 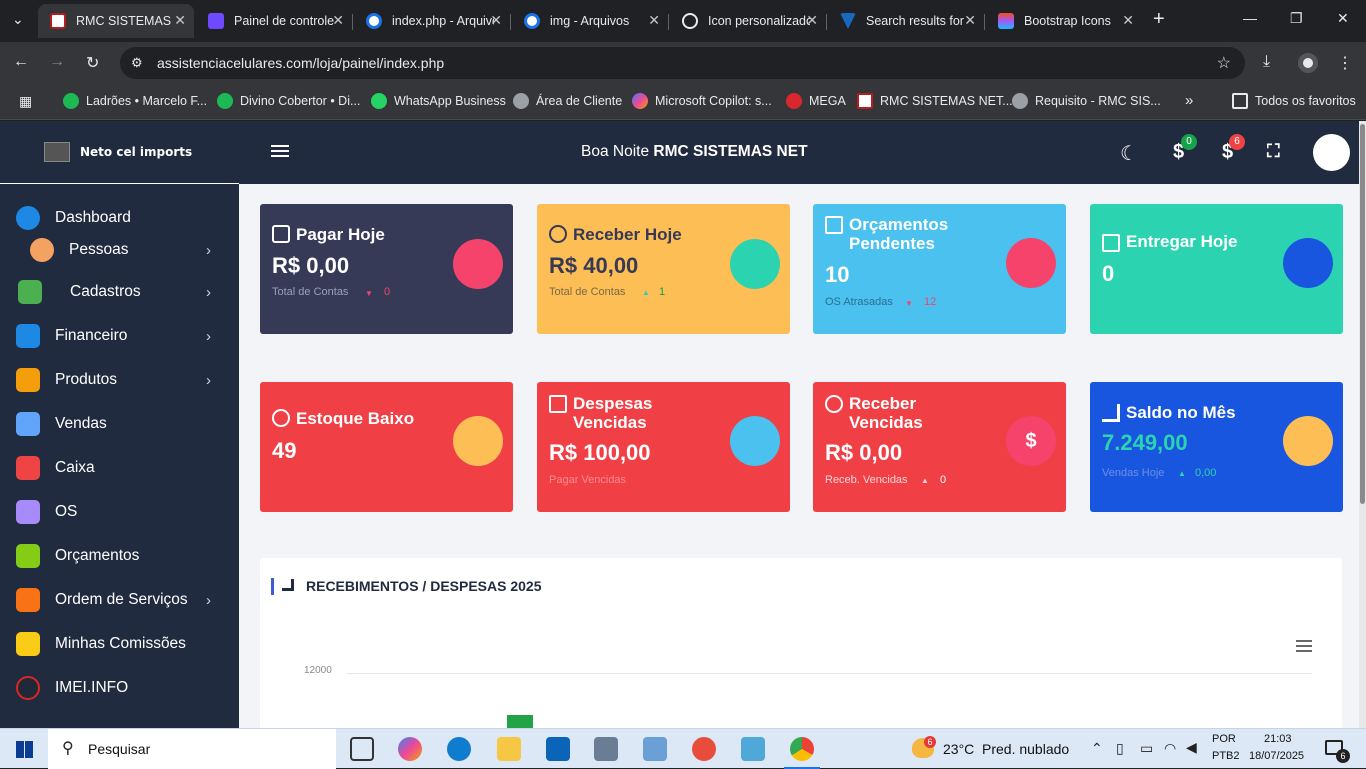 What do you see at coordinates (18, 19) in the screenshot?
I see `tab-search-icon: ⌄` at bounding box center [18, 19].